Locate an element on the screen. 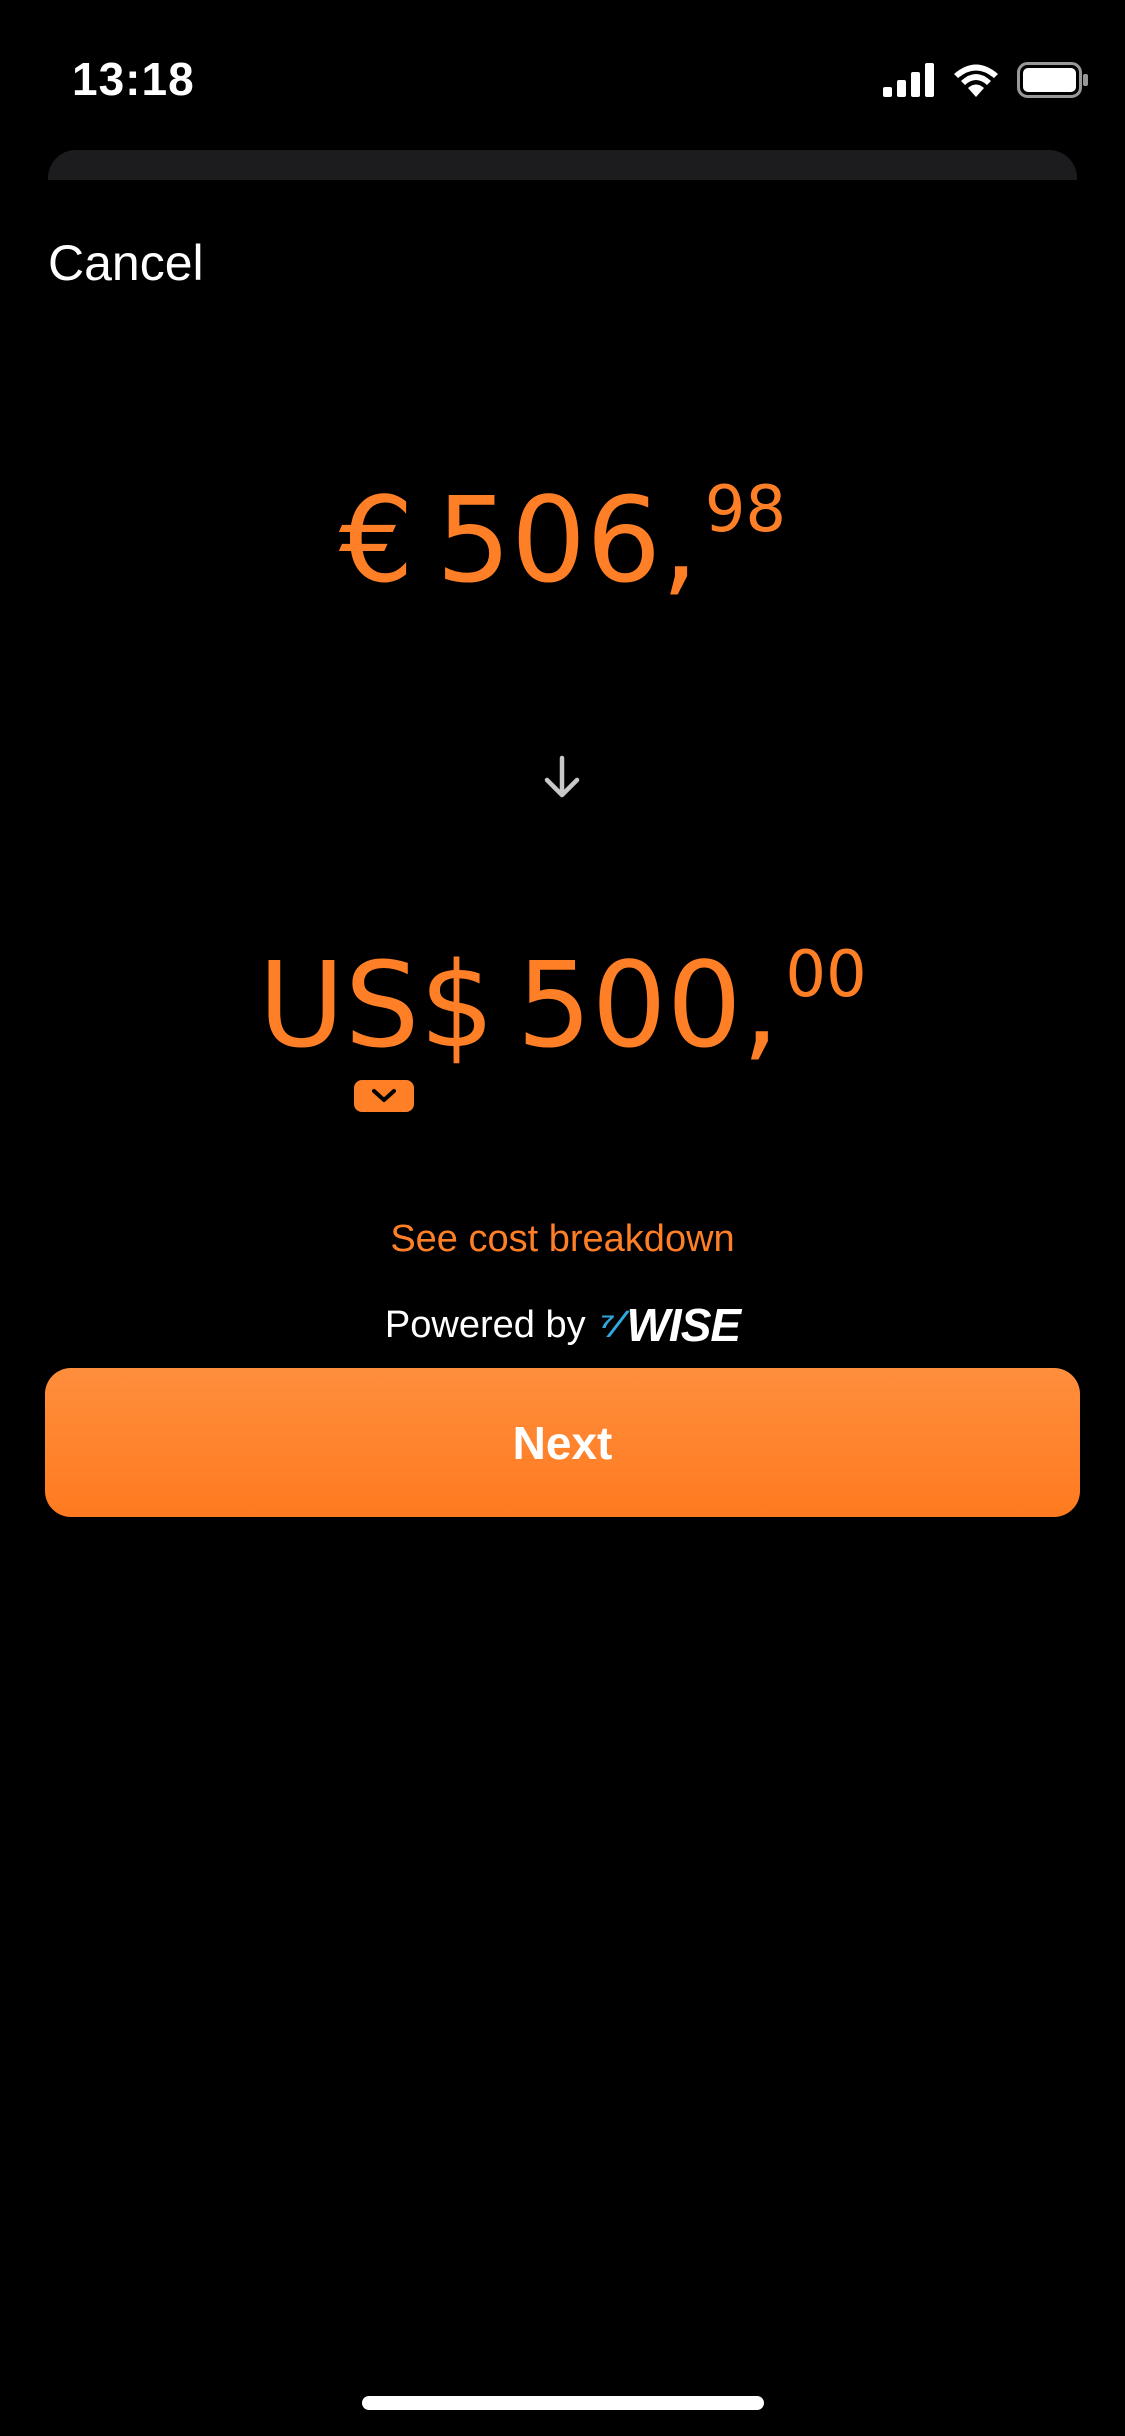 This screenshot has width=1125, height=2436. wise-wordmark: WISE is located at coordinates (684, 1325).